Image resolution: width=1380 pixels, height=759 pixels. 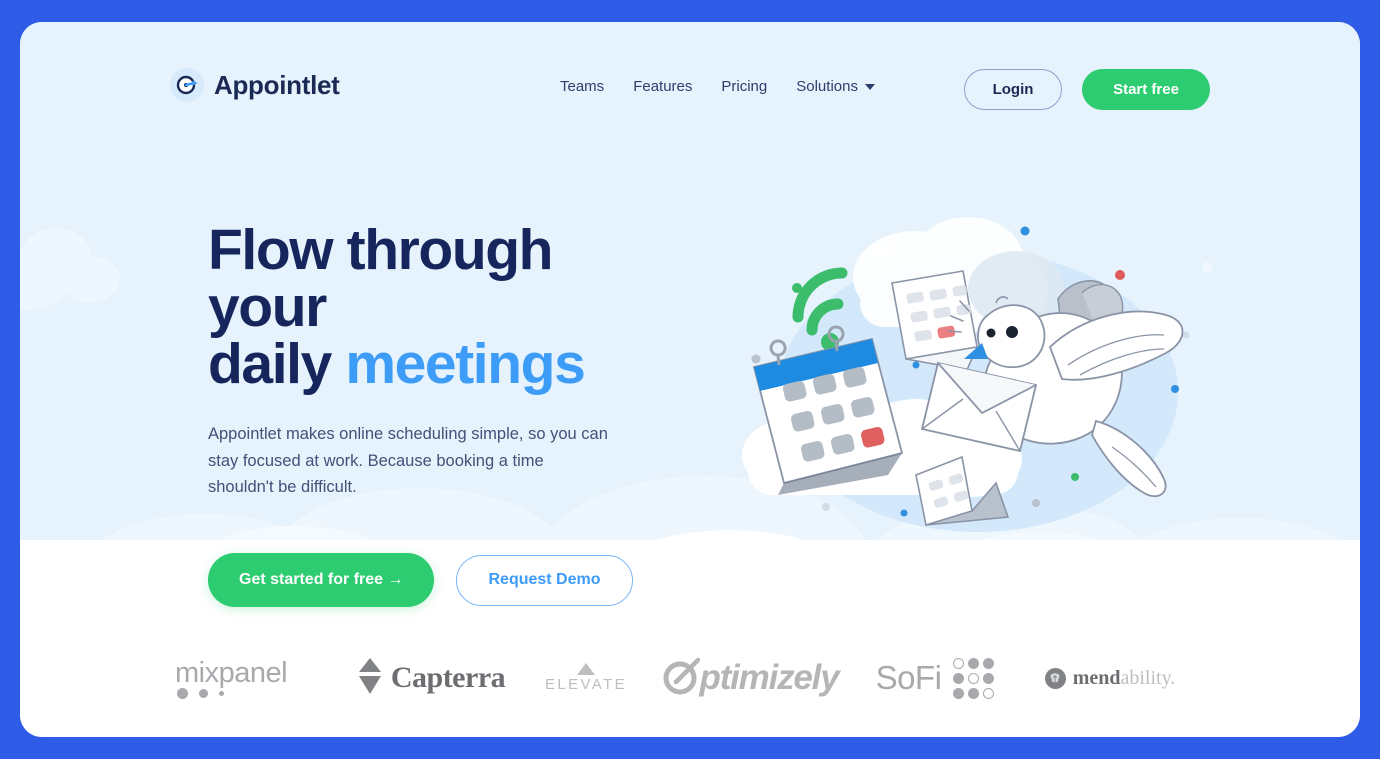 What do you see at coordinates (586, 669) in the screenshot?
I see `elevate-triangle-icon` at bounding box center [586, 669].